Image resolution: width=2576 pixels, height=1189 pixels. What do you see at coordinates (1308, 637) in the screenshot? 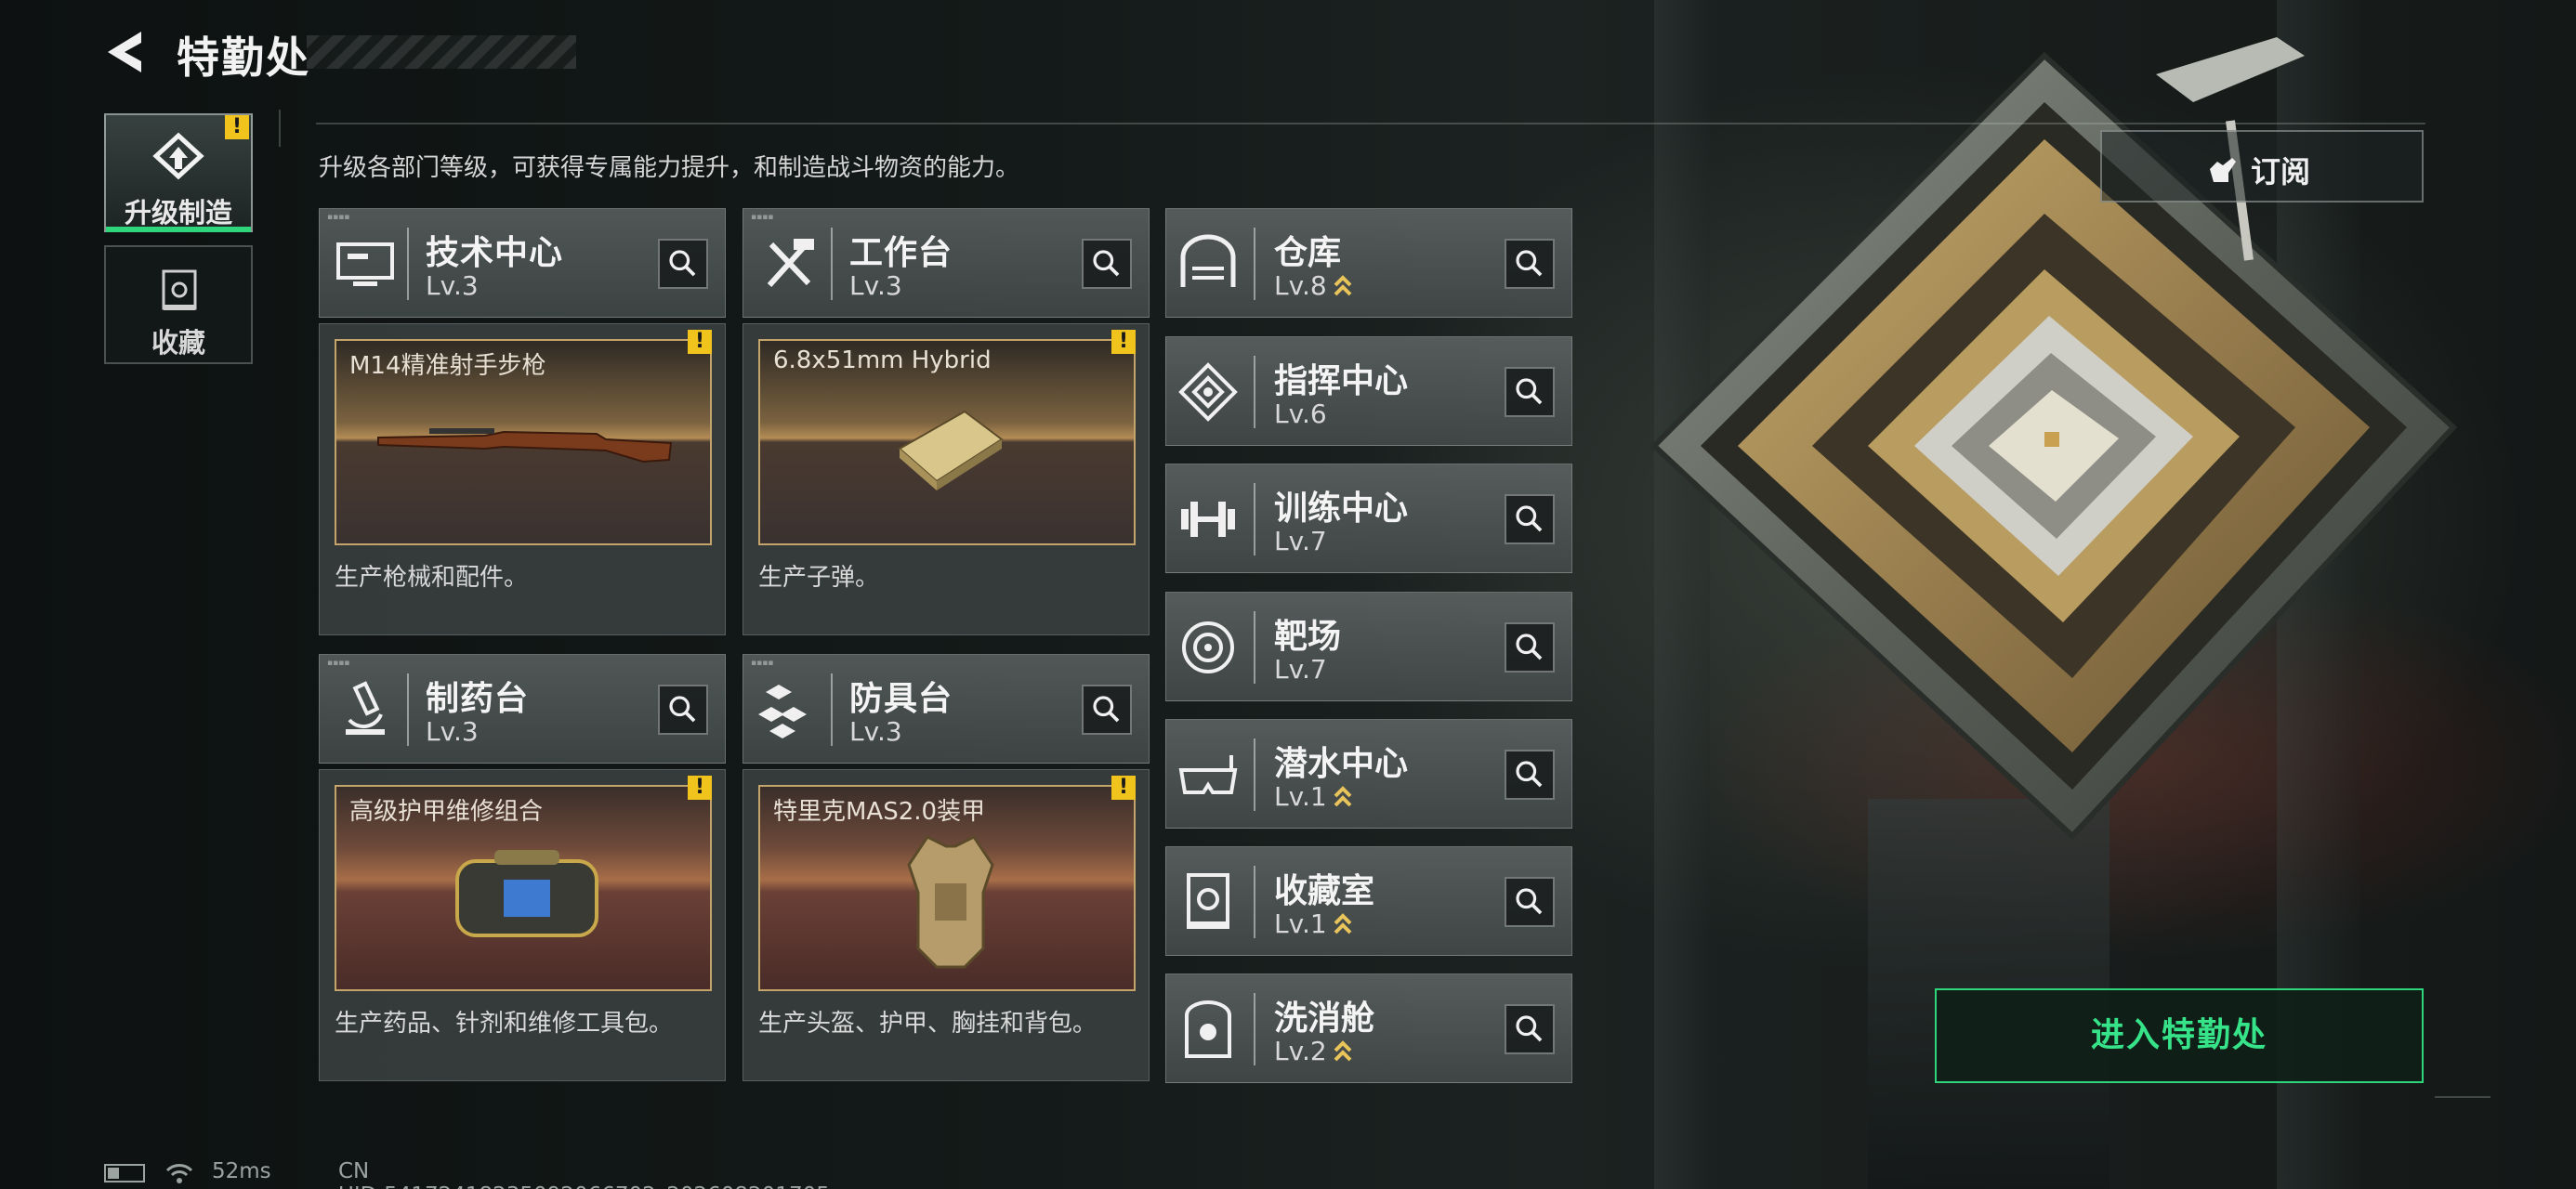
I see `building-name: 靶场` at bounding box center [1308, 637].